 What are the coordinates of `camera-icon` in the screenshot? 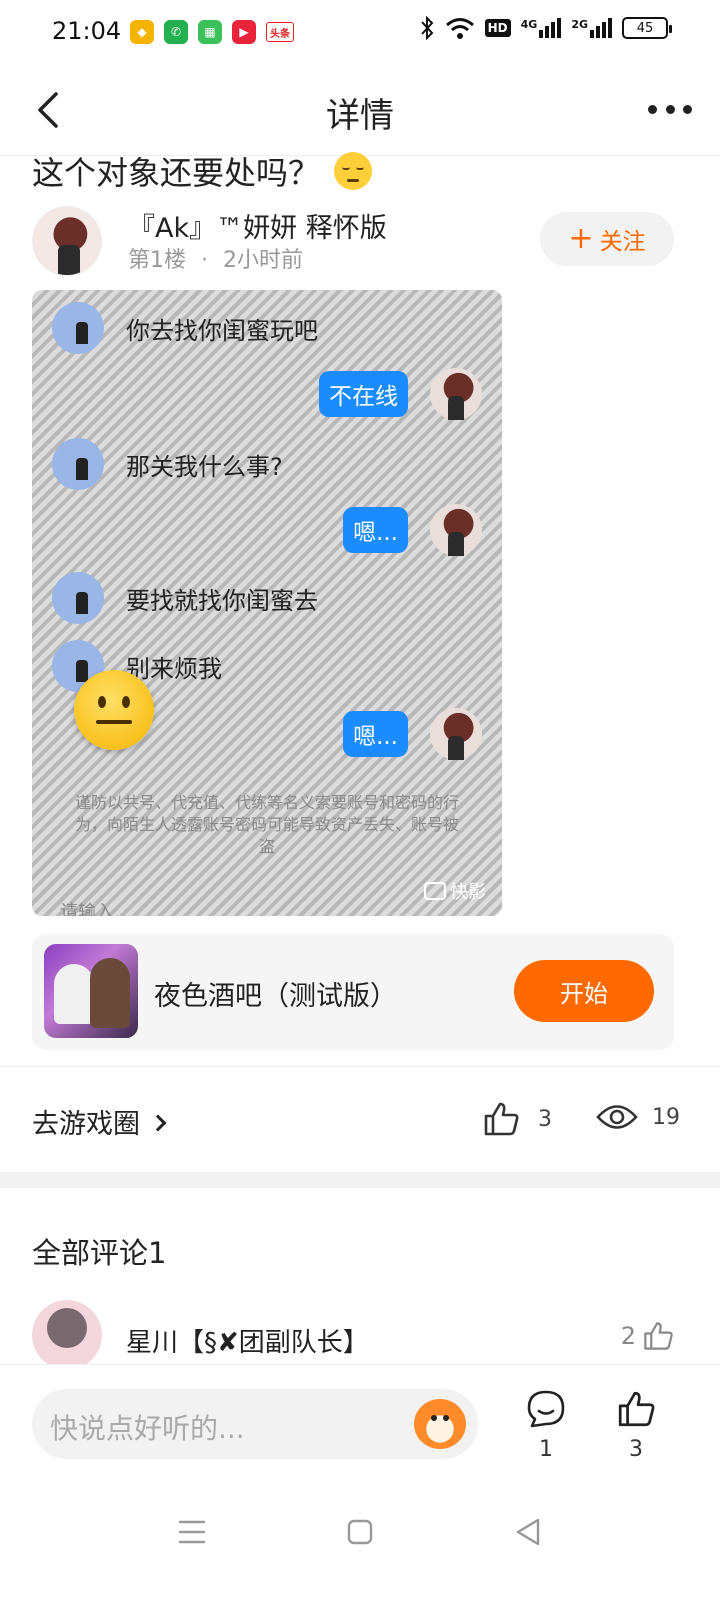 It's located at (435, 891).